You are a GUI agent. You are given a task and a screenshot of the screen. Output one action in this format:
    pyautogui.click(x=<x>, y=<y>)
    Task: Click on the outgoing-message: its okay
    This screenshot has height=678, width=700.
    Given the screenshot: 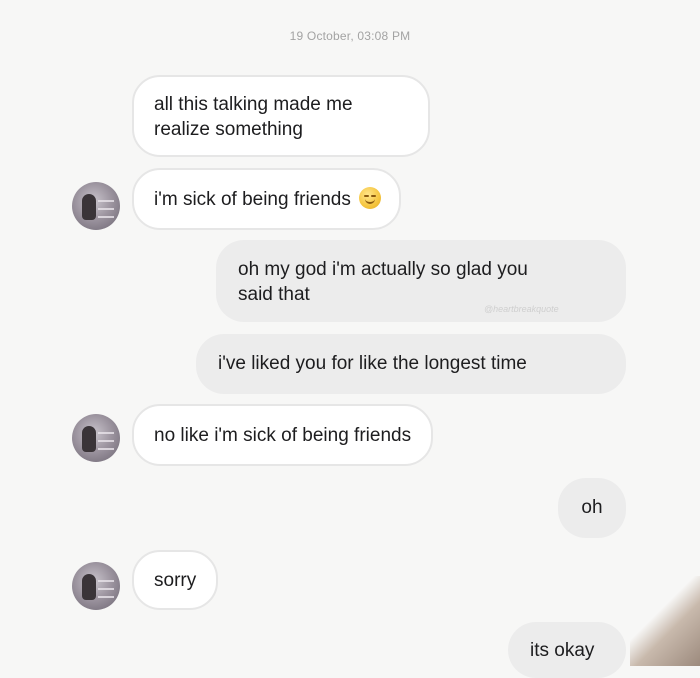 What is the action you would take?
    pyautogui.click(x=567, y=650)
    